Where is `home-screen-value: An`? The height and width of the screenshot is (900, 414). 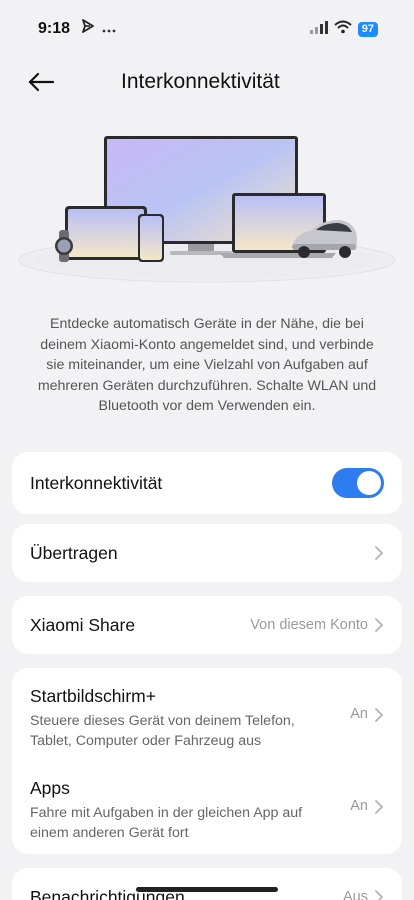 home-screen-value: An is located at coordinates (359, 714).